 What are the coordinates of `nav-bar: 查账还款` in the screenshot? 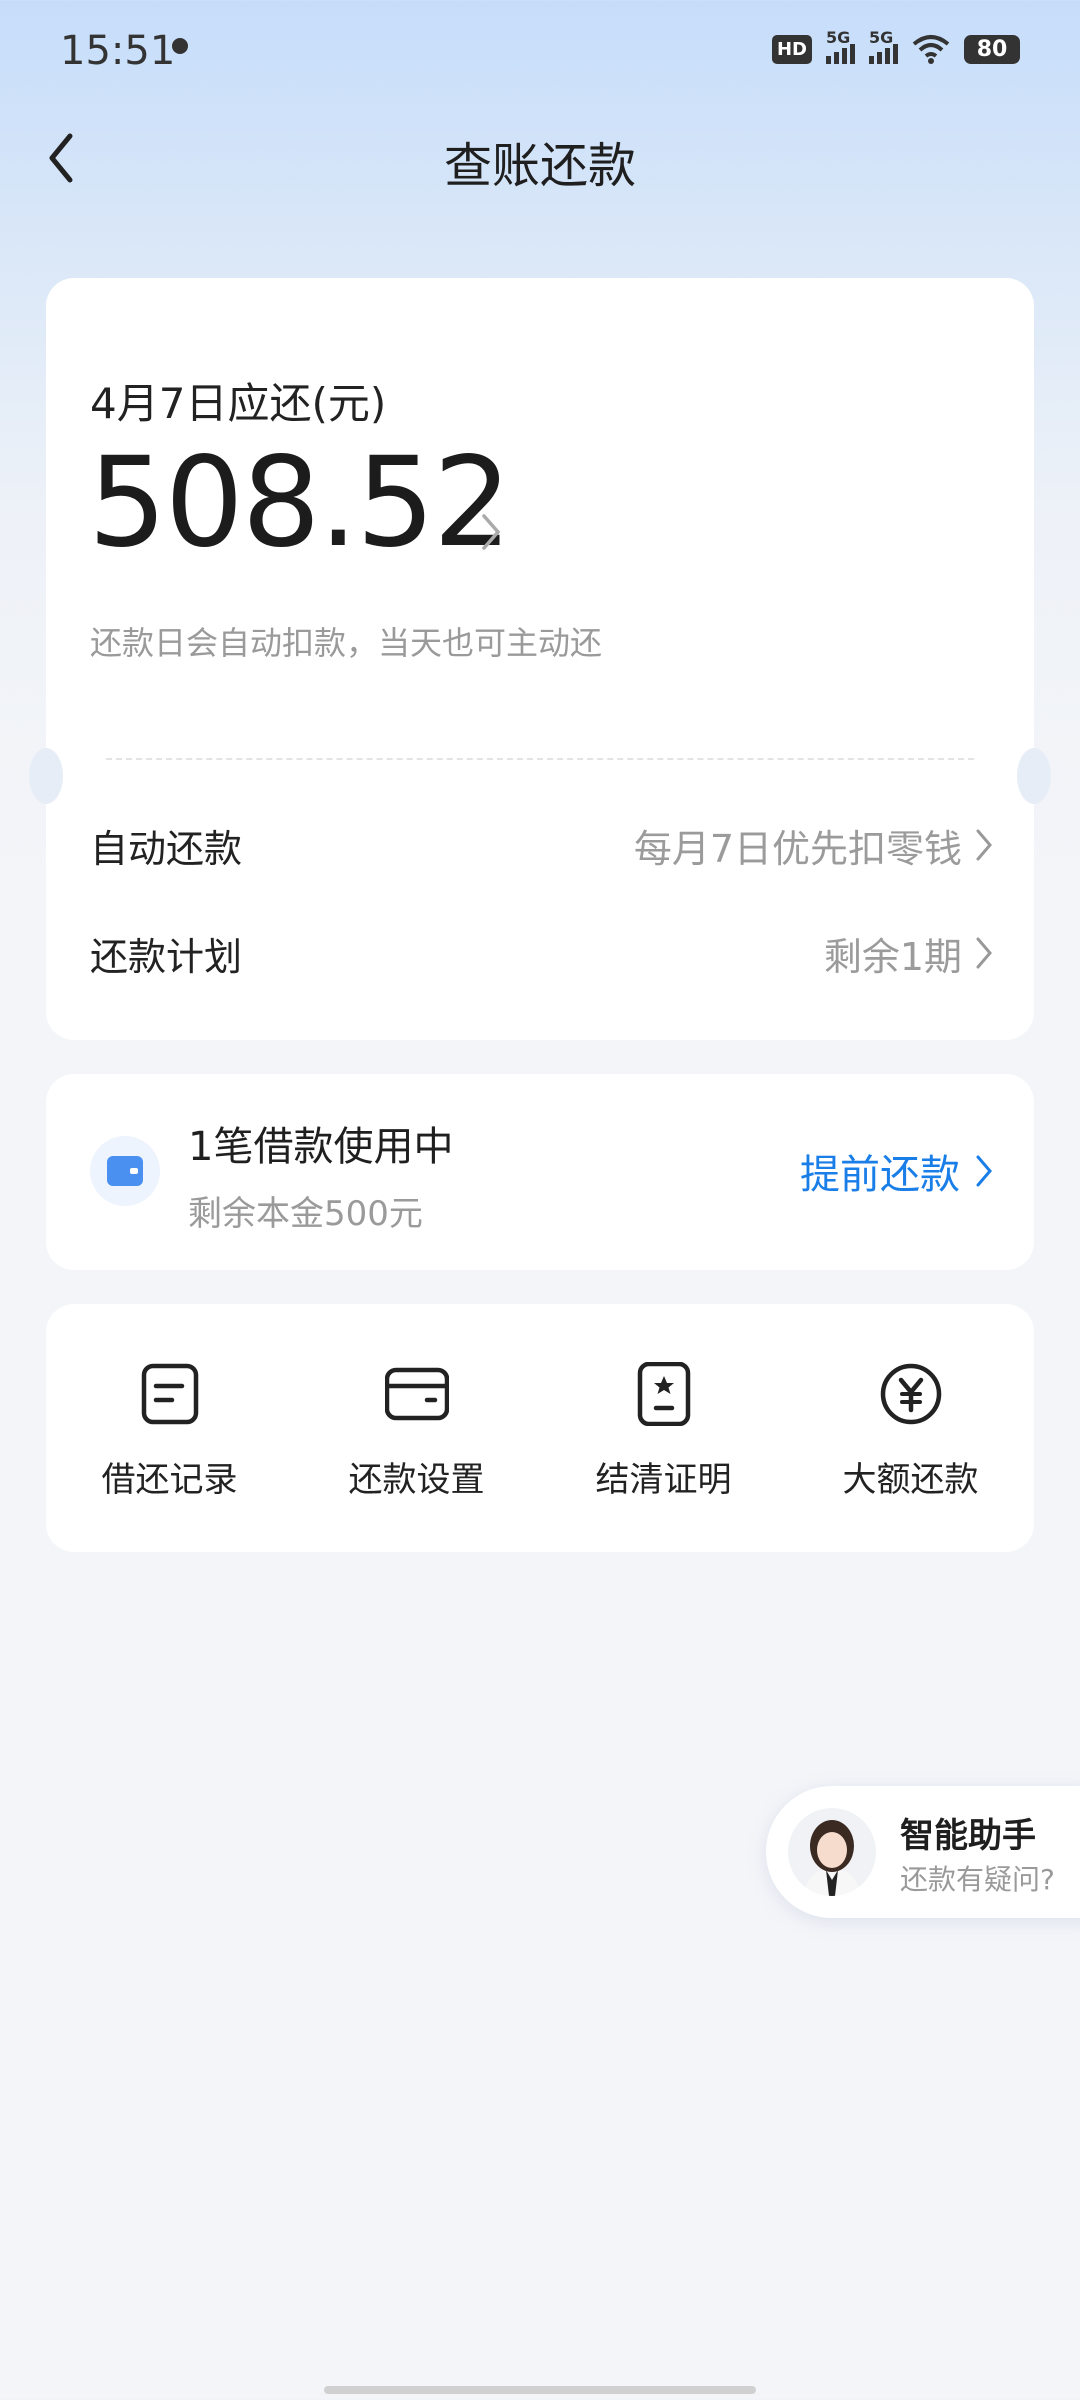 It's located at (540, 160).